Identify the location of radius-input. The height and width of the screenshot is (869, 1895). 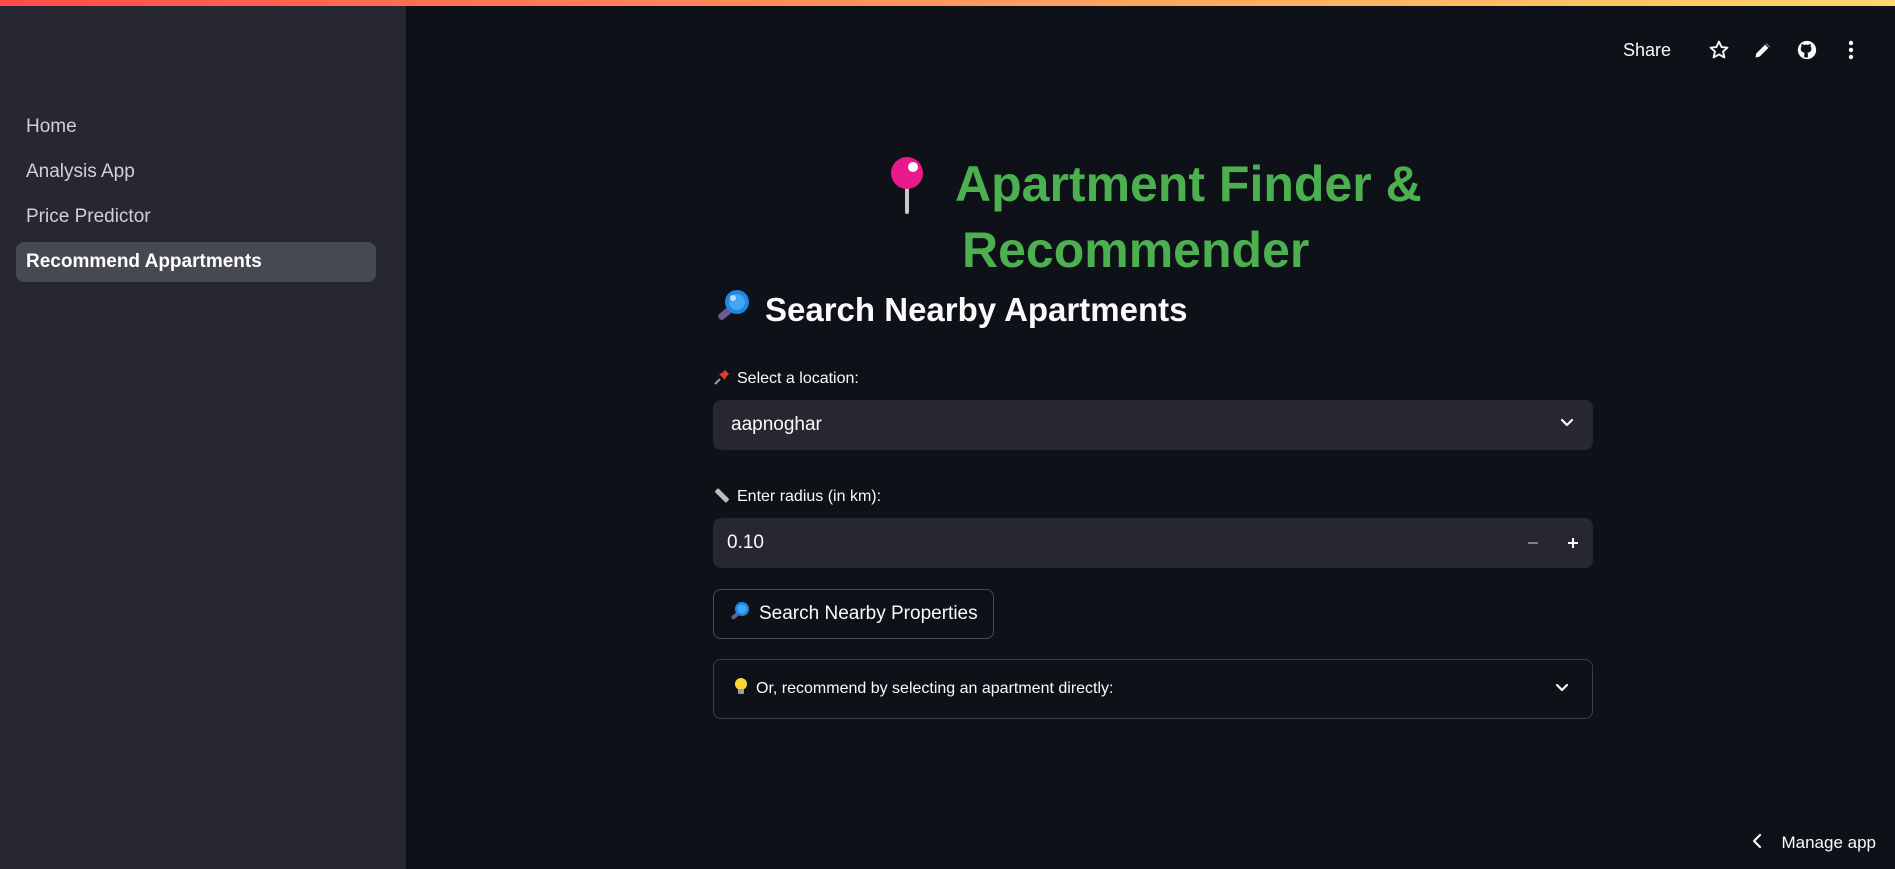
(1120, 543).